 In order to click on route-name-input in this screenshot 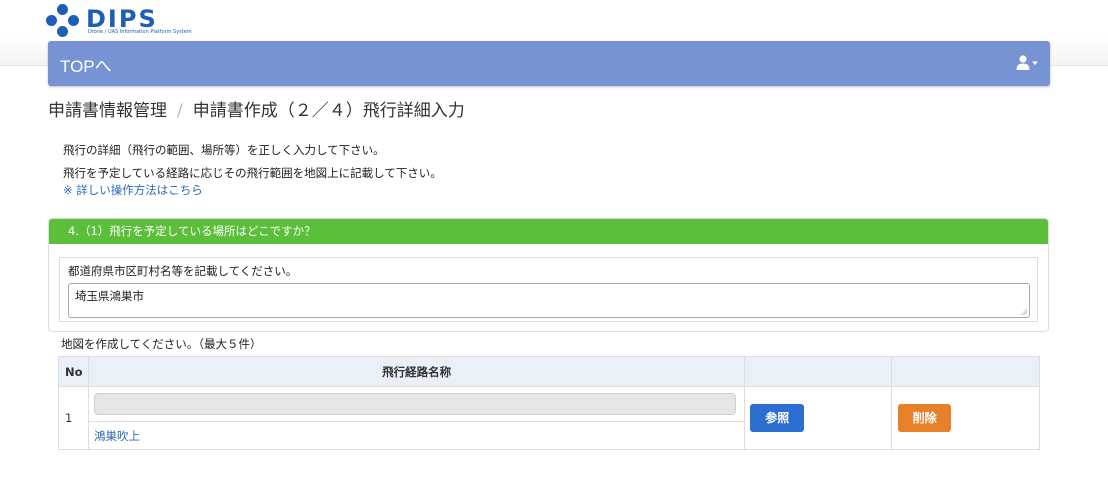, I will do `click(415, 404)`.